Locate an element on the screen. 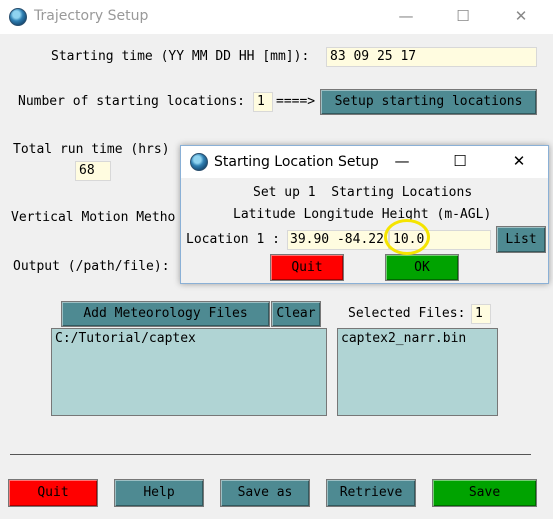  list-button: List is located at coordinates (521, 239).